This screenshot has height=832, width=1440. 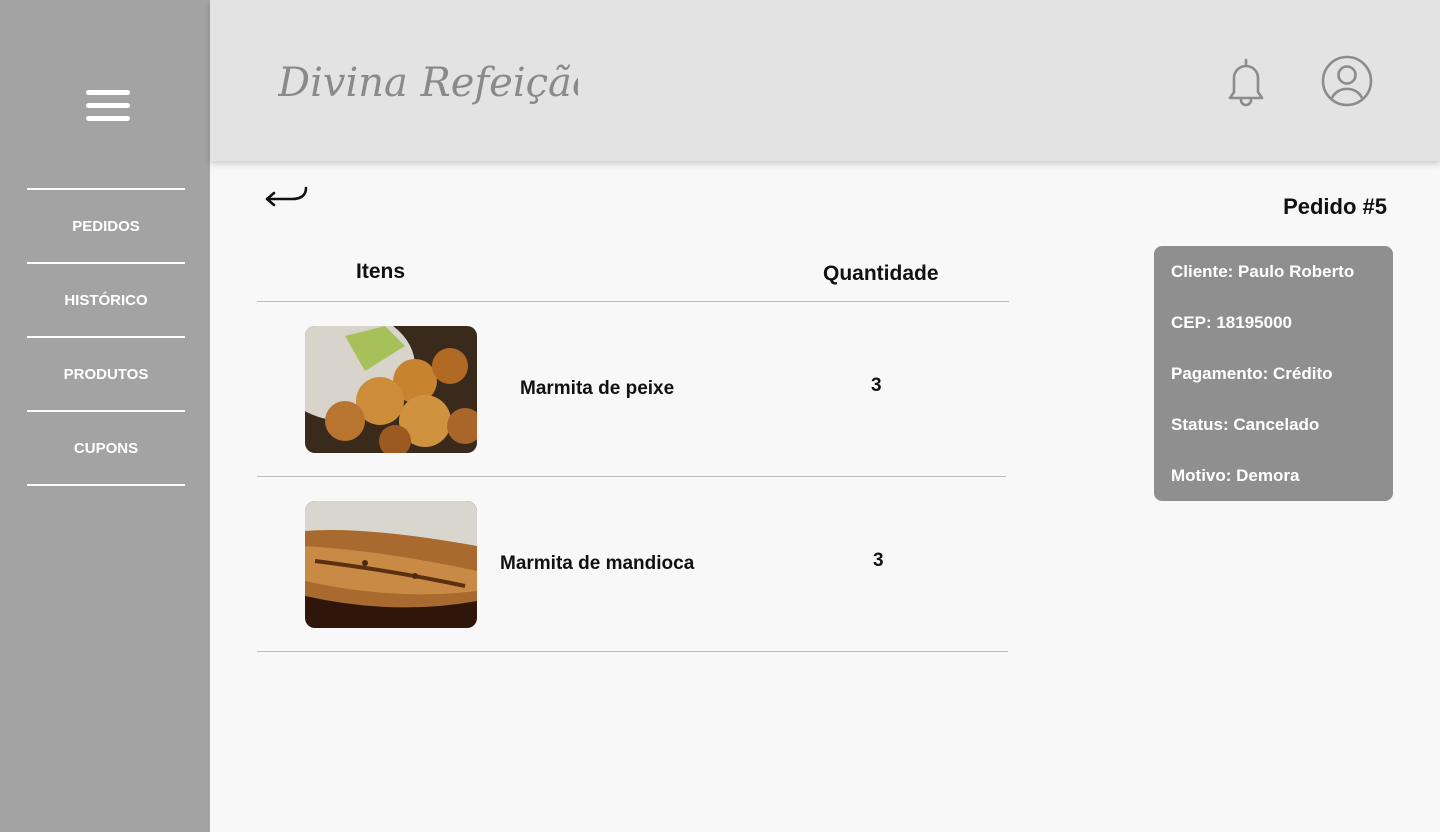 I want to click on hamburger-menu-icon, so click(x=108, y=106).